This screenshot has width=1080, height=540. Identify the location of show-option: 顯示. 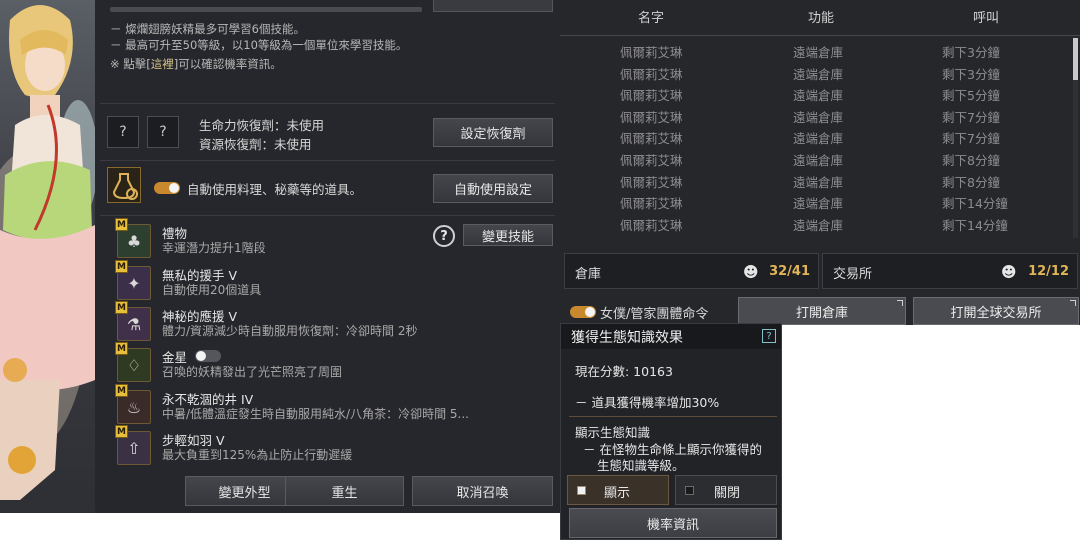
(618, 490).